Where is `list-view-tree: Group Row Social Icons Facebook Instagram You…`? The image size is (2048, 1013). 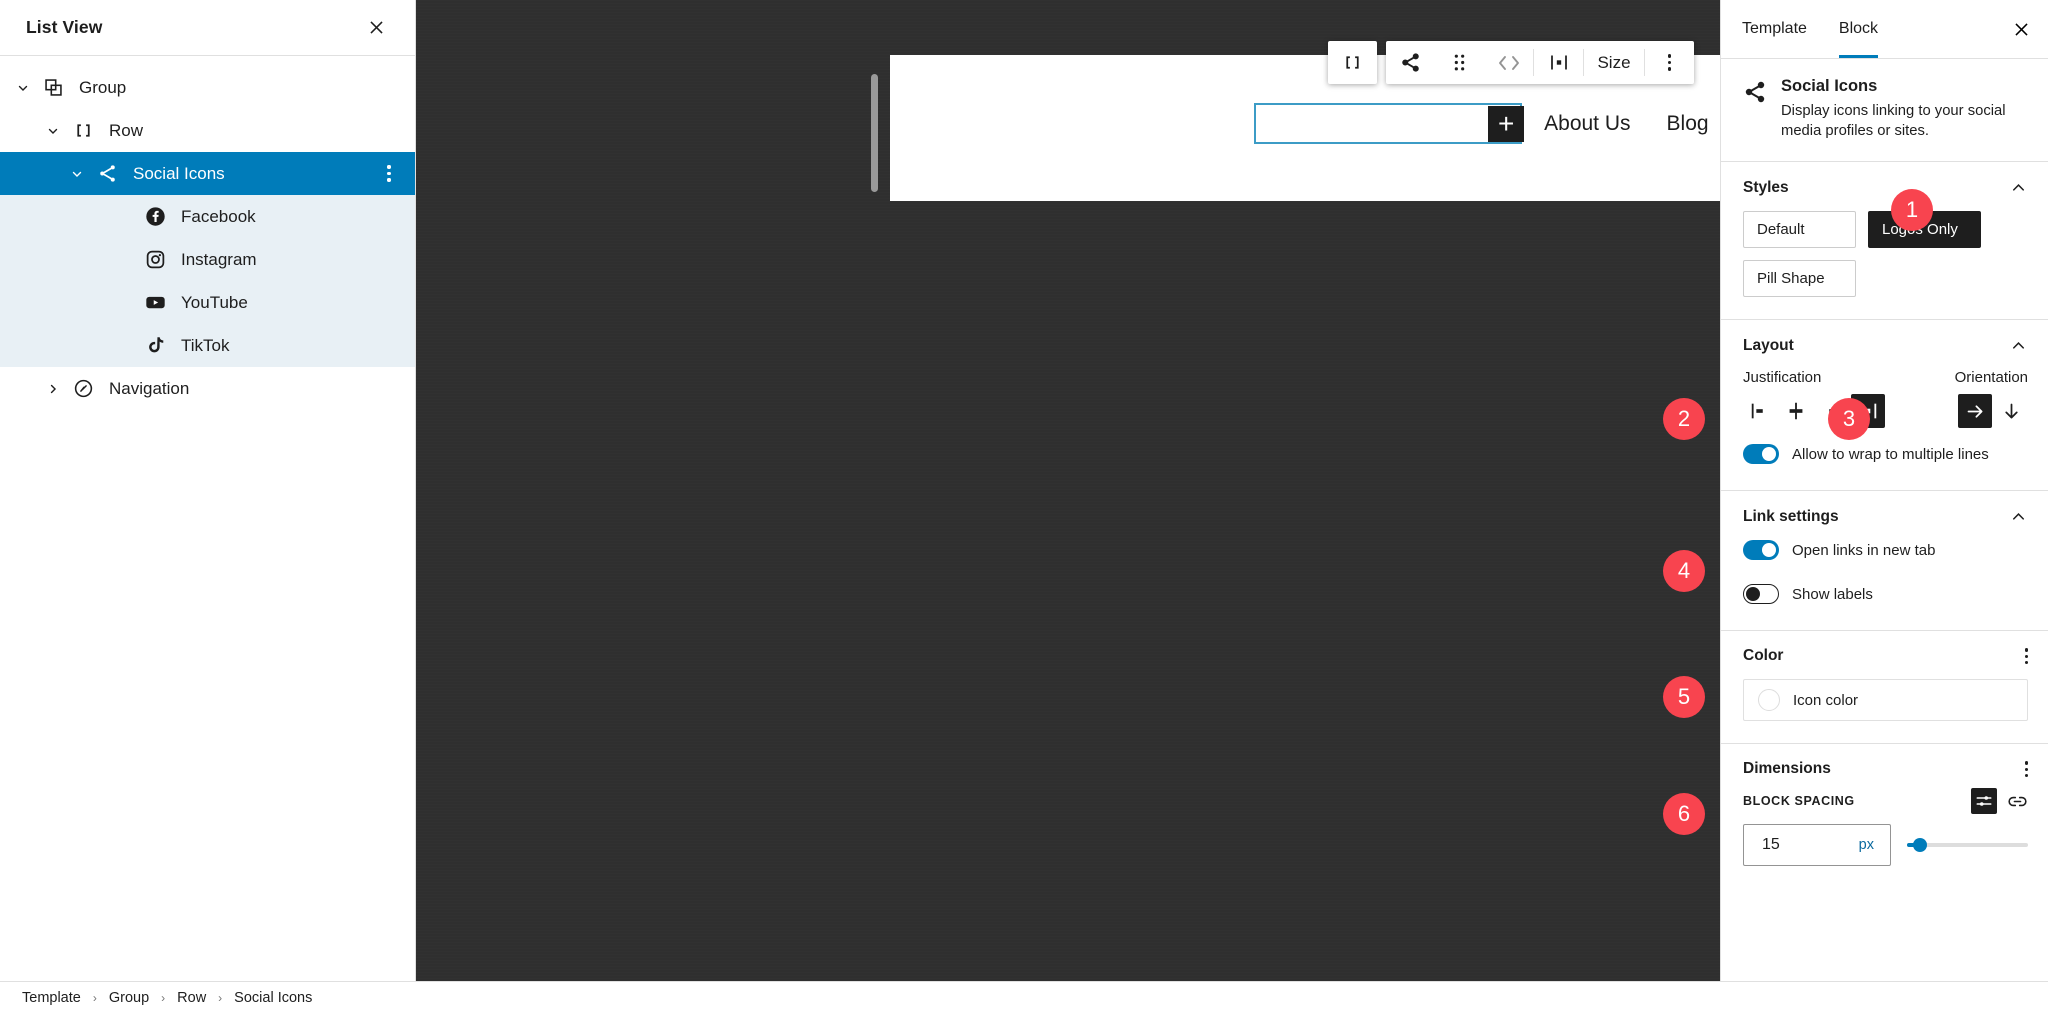
list-view-tree: Group Row Social Icons Facebook Instagram You… is located at coordinates (207, 233).